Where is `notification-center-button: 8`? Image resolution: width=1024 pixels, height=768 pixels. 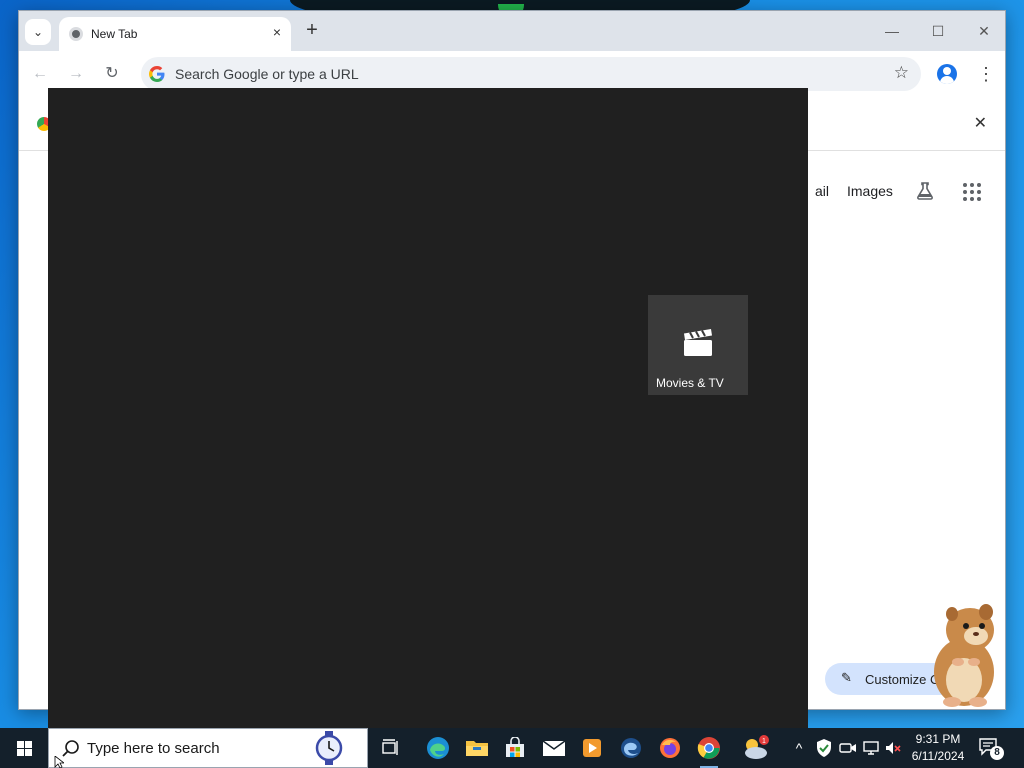 notification-center-button: 8 is located at coordinates (991, 748).